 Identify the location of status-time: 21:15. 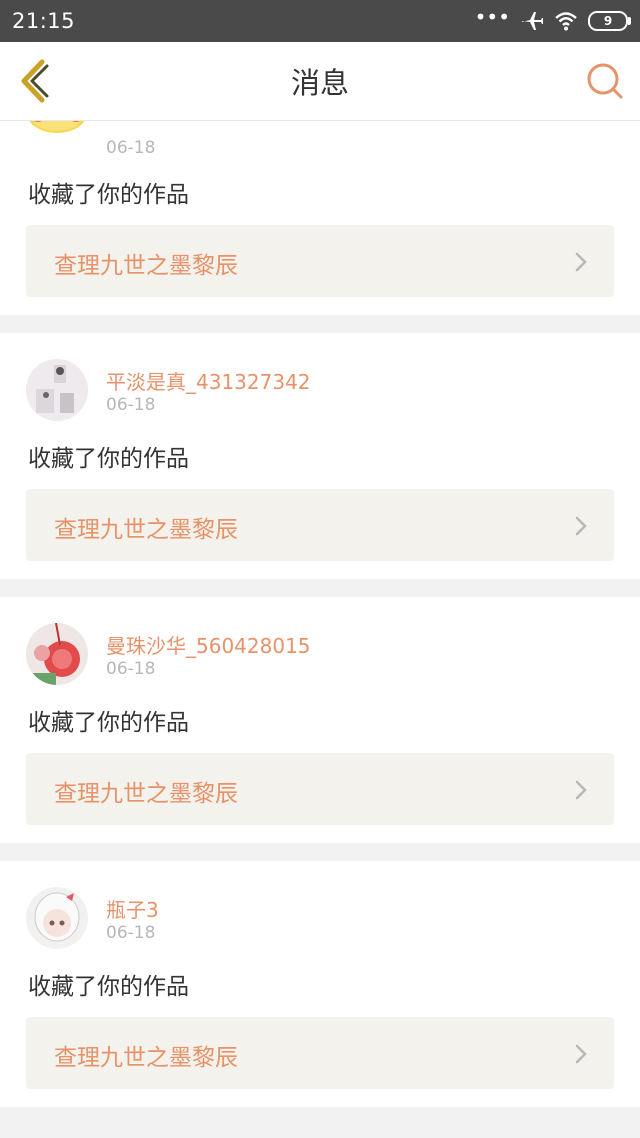
(44, 21).